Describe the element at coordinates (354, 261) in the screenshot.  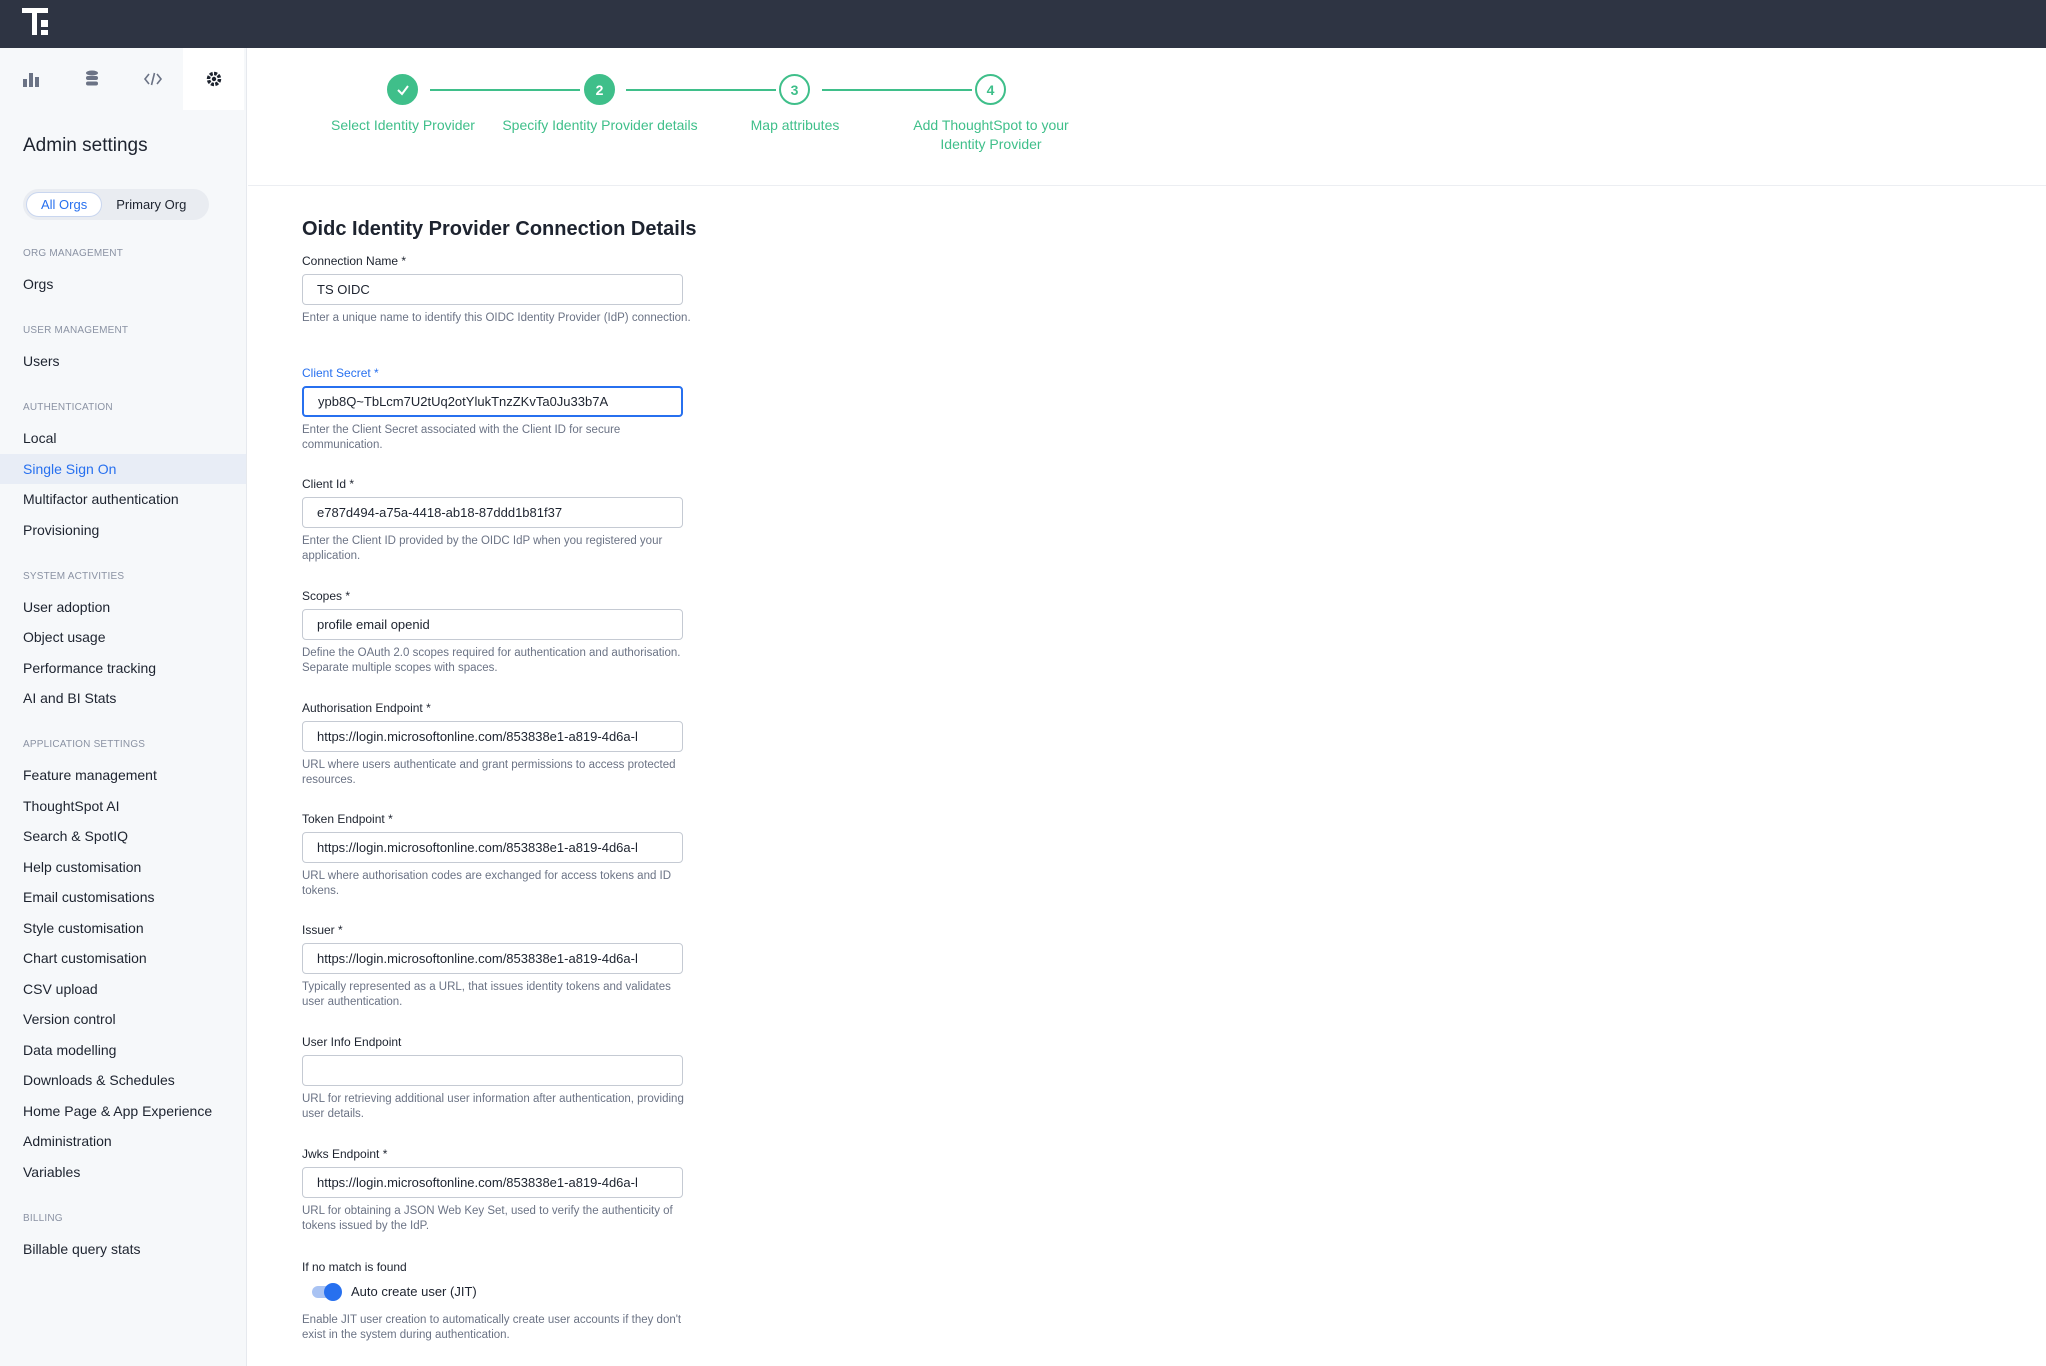
I see `connection-name-label: Connection Name *` at that location.